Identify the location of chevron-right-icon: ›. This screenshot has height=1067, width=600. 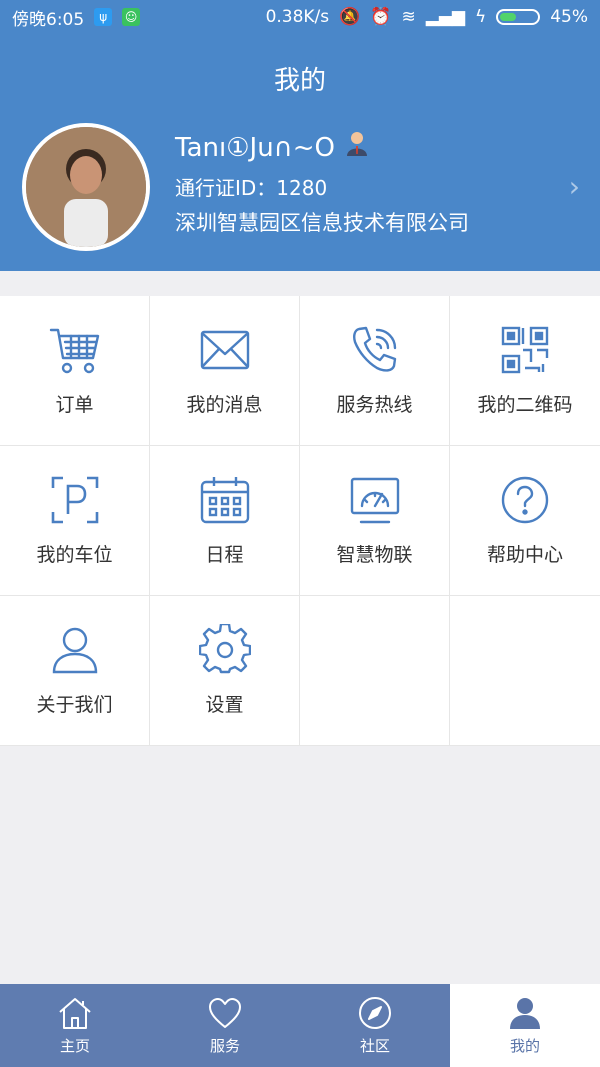
(574, 186).